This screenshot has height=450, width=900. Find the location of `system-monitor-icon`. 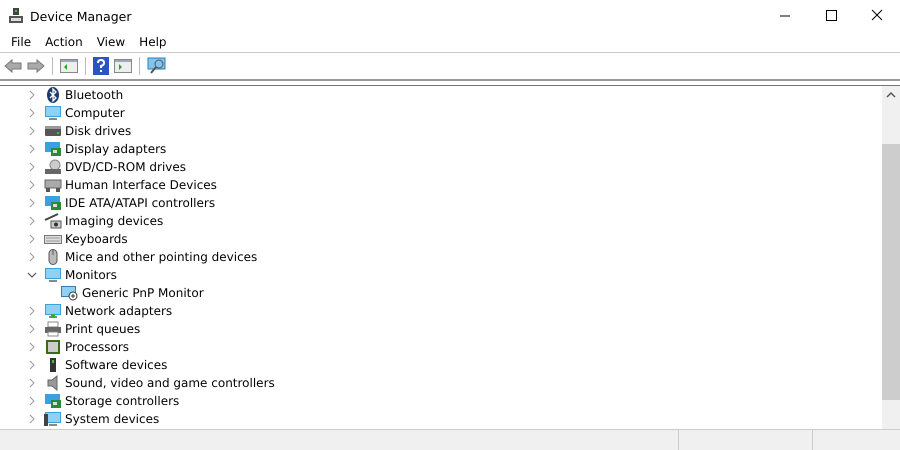

system-monitor-icon is located at coordinates (53, 419).